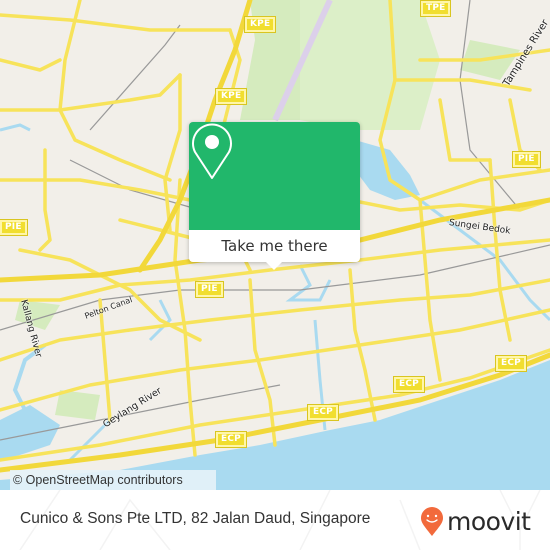  Describe the element at coordinates (274, 265) in the screenshot. I see `popup-pointer` at that location.